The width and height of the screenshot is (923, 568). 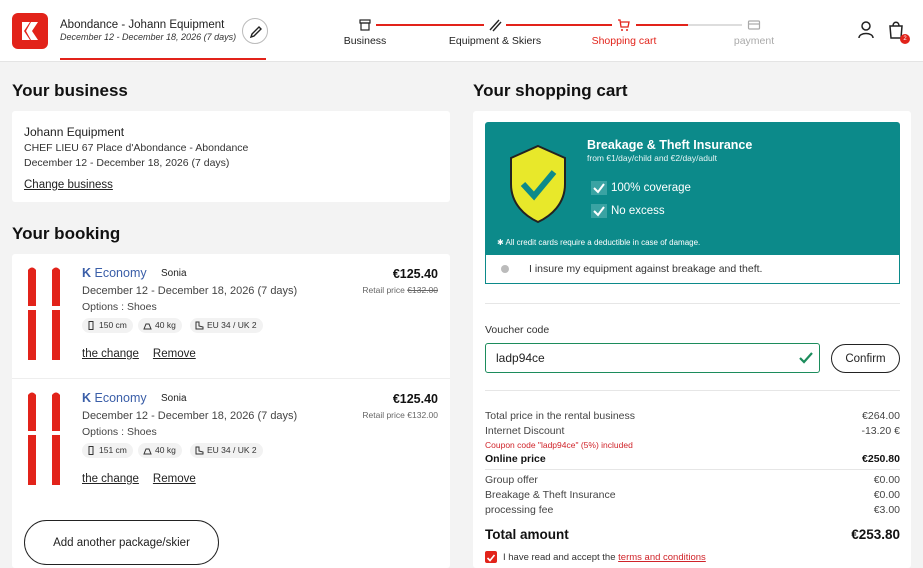 What do you see at coordinates (30, 31) in the screenshot?
I see `brand-logo` at bounding box center [30, 31].